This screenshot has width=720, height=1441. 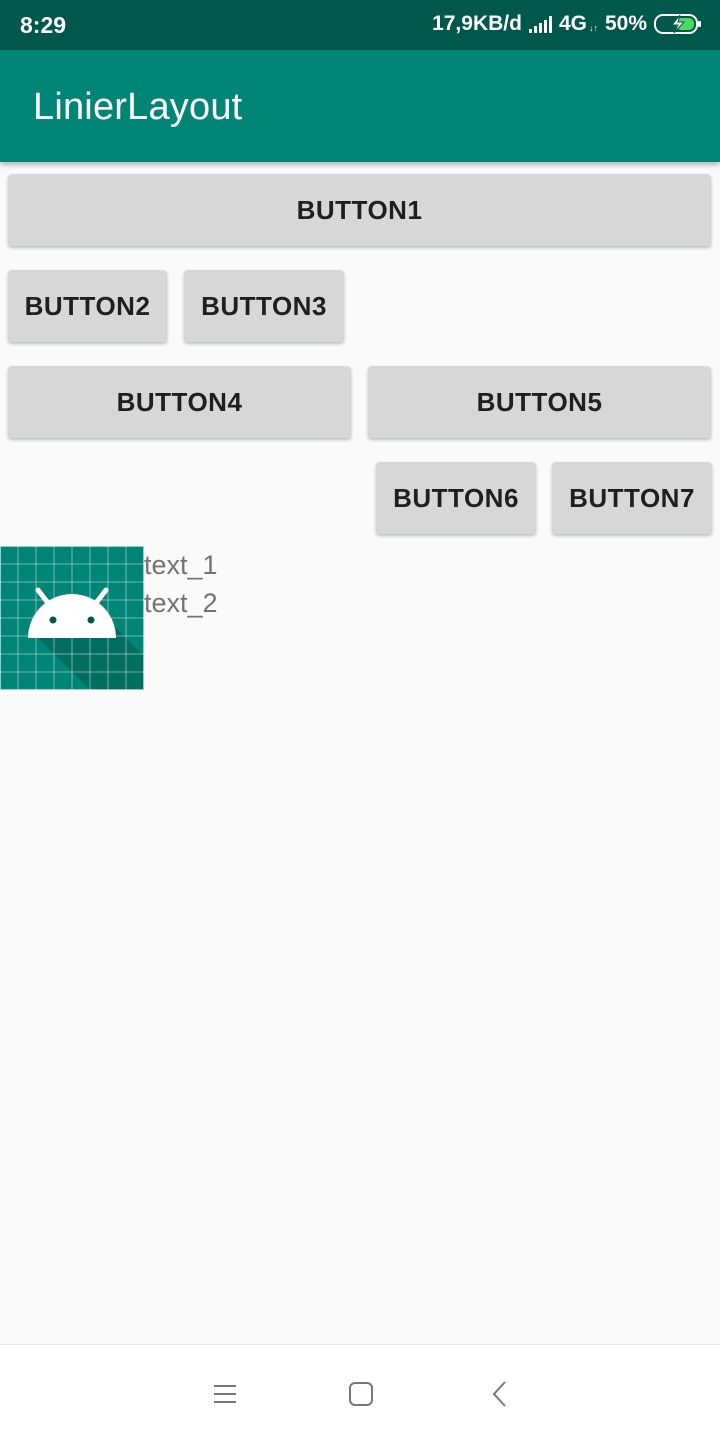 I want to click on status-bar: 8:29 17,9KB/d 4G ↓↑ 50%, so click(x=360, y=25).